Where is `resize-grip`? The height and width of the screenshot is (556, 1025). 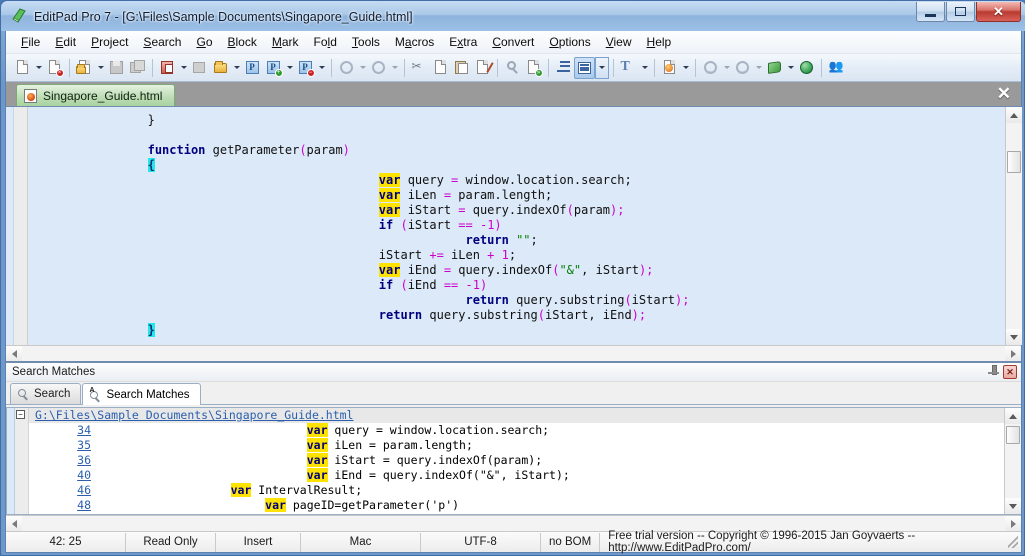
resize-grip is located at coordinates (1012, 542).